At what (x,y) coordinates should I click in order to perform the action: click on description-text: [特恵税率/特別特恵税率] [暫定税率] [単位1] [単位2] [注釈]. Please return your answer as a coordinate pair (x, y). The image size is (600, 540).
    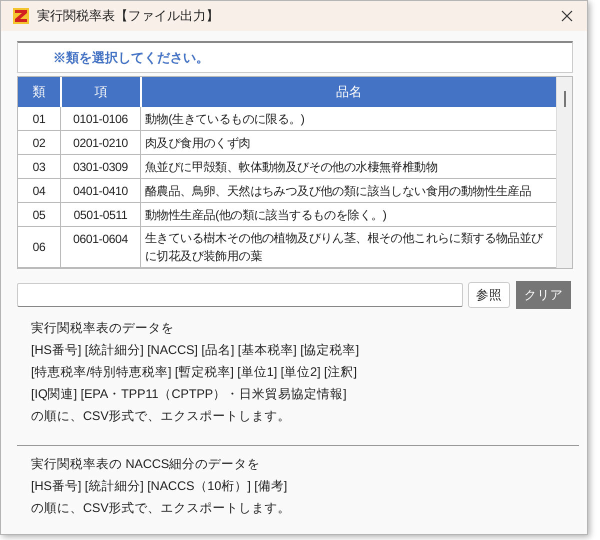
    Looking at the image, I should click on (194, 372).